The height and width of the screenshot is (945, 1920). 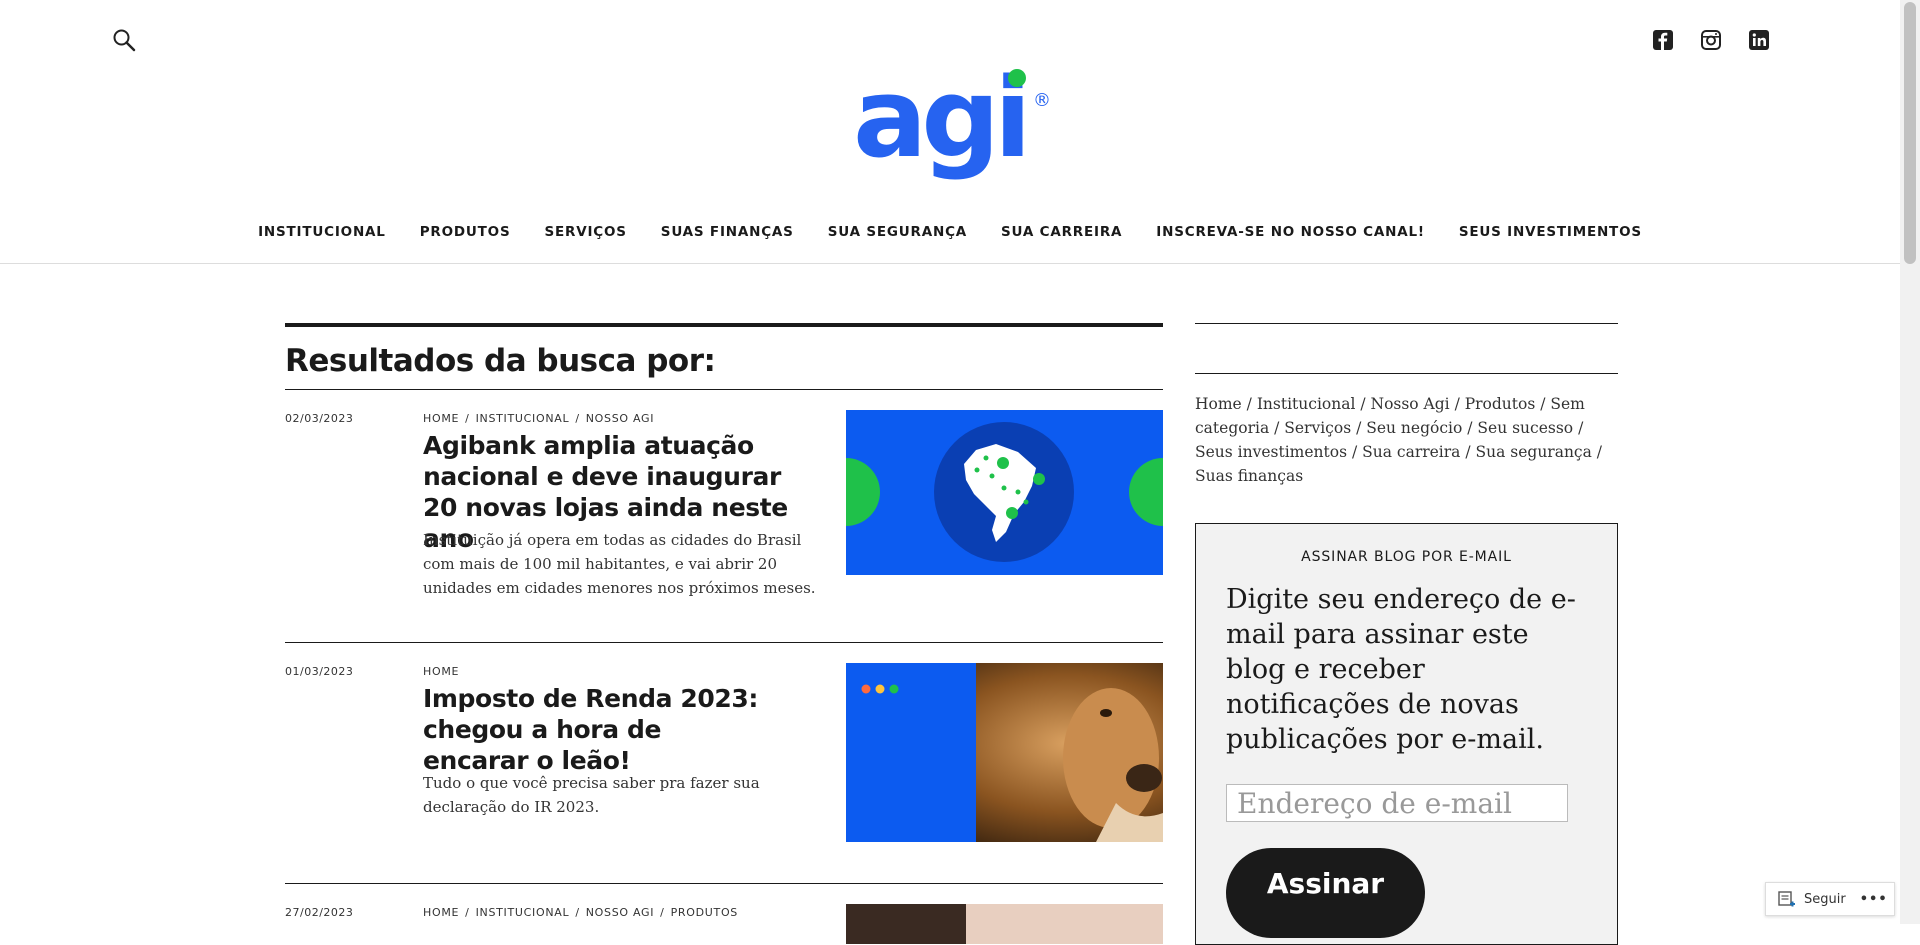 What do you see at coordinates (897, 232) in the screenshot?
I see `nav-item-sua-seguranca: SUA SEGURANÇA` at bounding box center [897, 232].